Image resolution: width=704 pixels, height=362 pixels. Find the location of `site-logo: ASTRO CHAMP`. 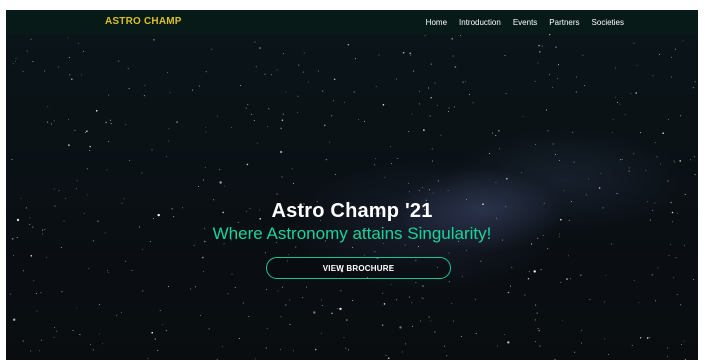

site-logo: ASTRO CHAMP is located at coordinates (143, 22).